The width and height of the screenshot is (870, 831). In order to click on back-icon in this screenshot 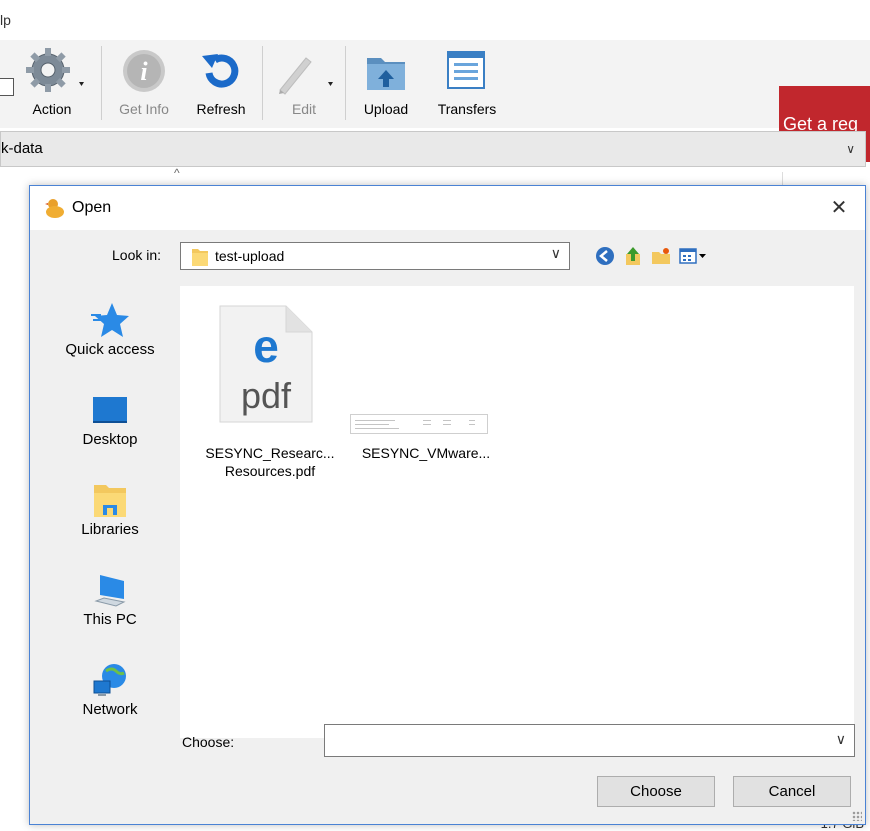, I will do `click(605, 256)`.